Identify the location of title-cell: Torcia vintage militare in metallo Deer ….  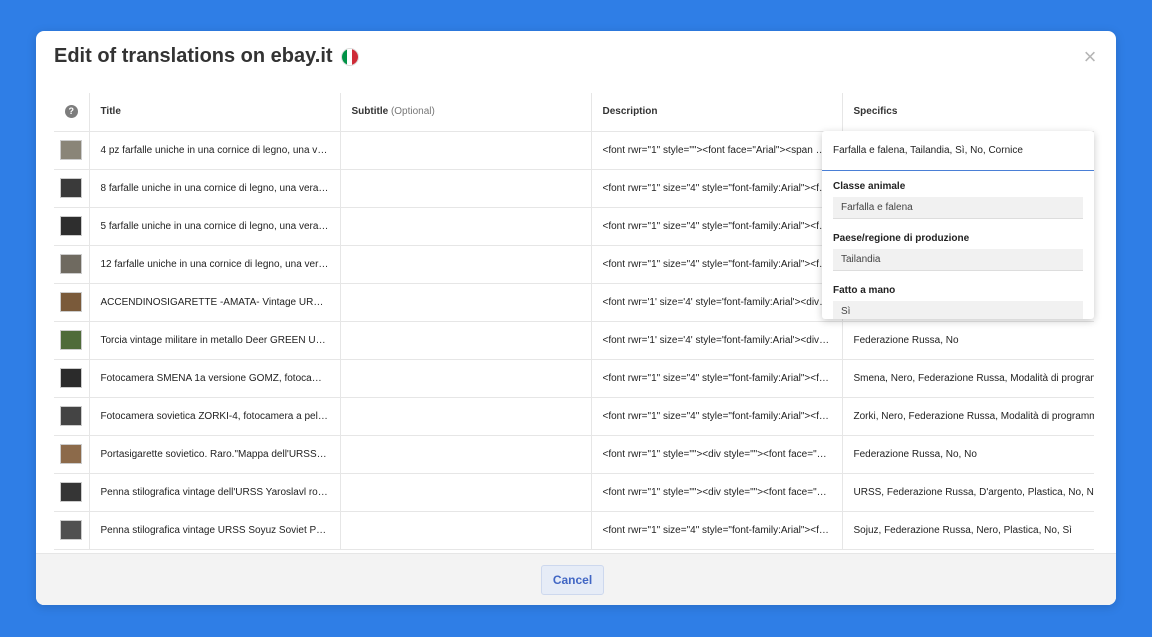
(215, 340).